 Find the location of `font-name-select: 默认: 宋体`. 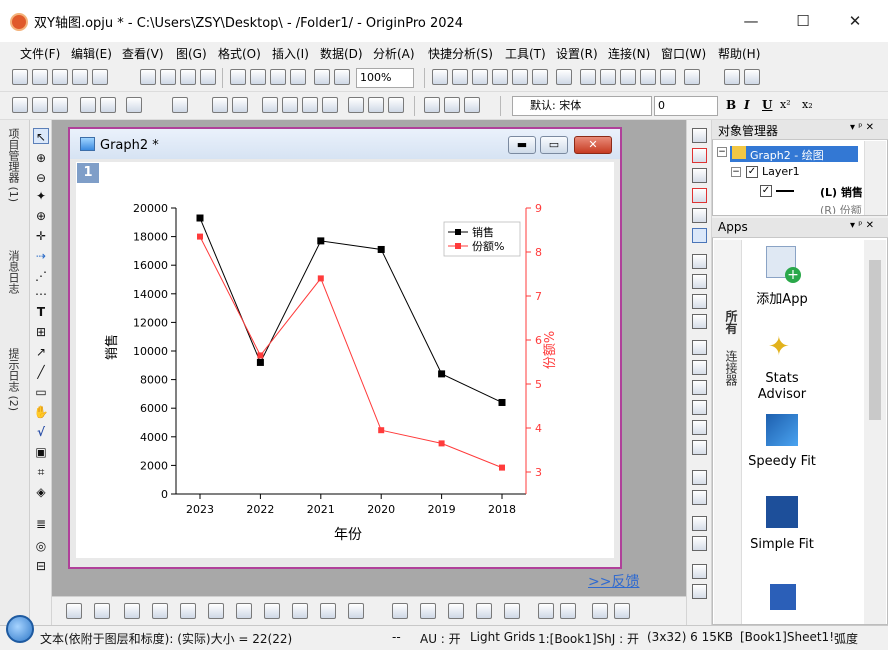

font-name-select: 默认: 宋体 is located at coordinates (582, 106).